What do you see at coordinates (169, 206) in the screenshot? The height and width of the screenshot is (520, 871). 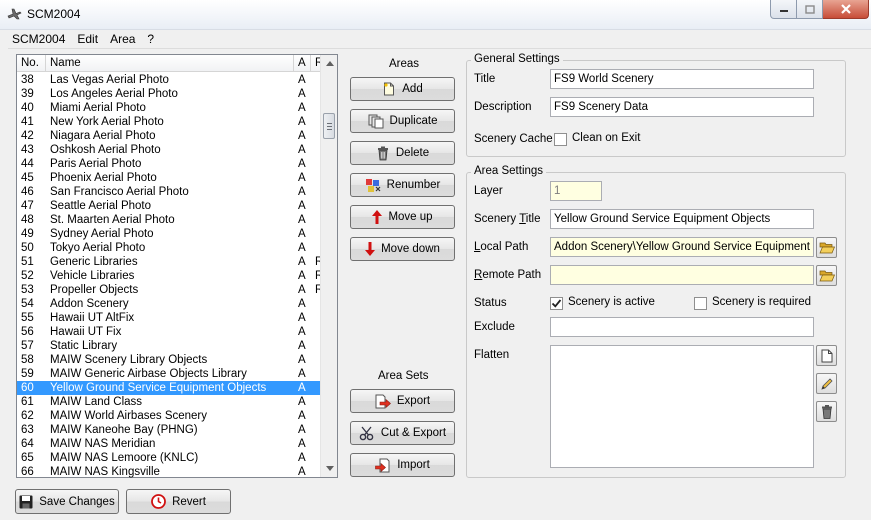 I see `list-item: 47 Seattle Aerial Photo A` at bounding box center [169, 206].